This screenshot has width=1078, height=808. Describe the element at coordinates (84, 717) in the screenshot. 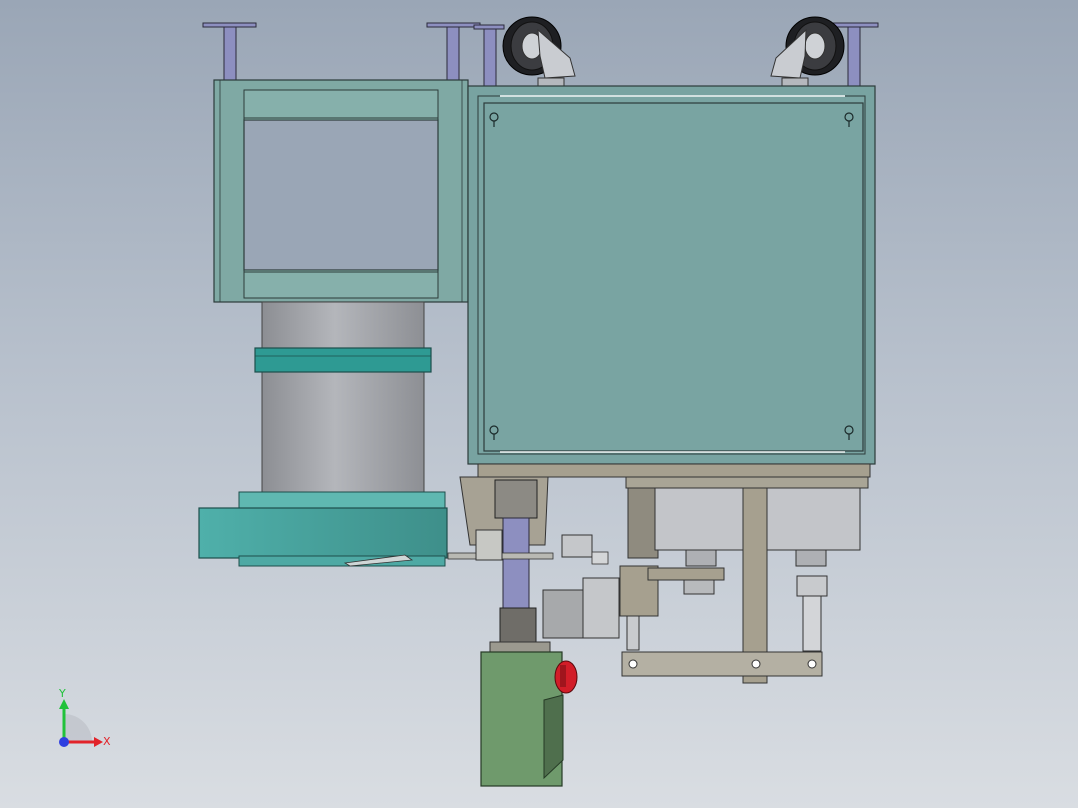

I see `coordinate-triad: Y X` at that location.